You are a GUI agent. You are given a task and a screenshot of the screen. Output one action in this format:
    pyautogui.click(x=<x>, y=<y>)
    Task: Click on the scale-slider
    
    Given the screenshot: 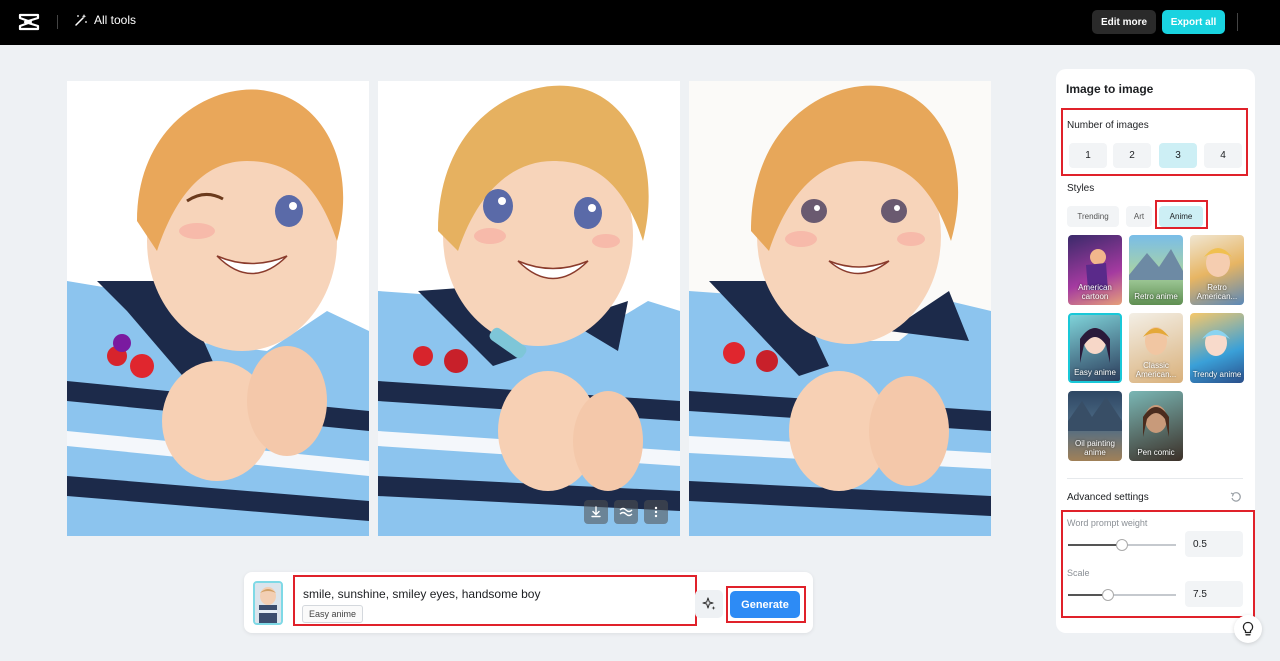 What is the action you would take?
    pyautogui.click(x=1122, y=595)
    